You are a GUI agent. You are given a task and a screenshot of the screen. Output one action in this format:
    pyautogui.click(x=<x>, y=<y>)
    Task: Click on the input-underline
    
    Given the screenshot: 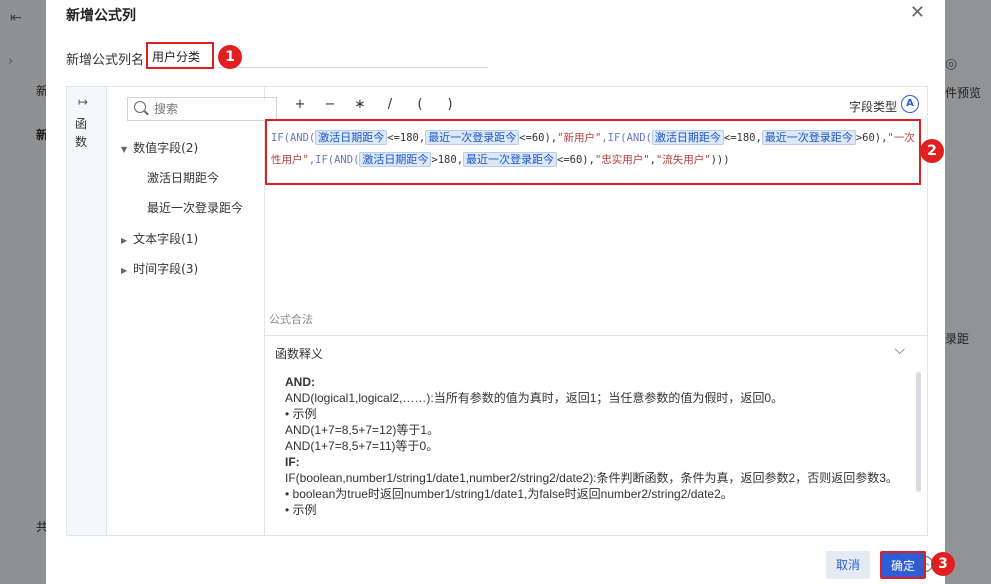 What is the action you would take?
    pyautogui.click(x=353, y=67)
    